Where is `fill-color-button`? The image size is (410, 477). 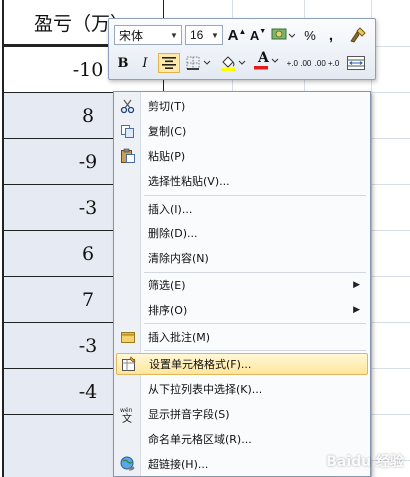 fill-color-button is located at coordinates (234, 63).